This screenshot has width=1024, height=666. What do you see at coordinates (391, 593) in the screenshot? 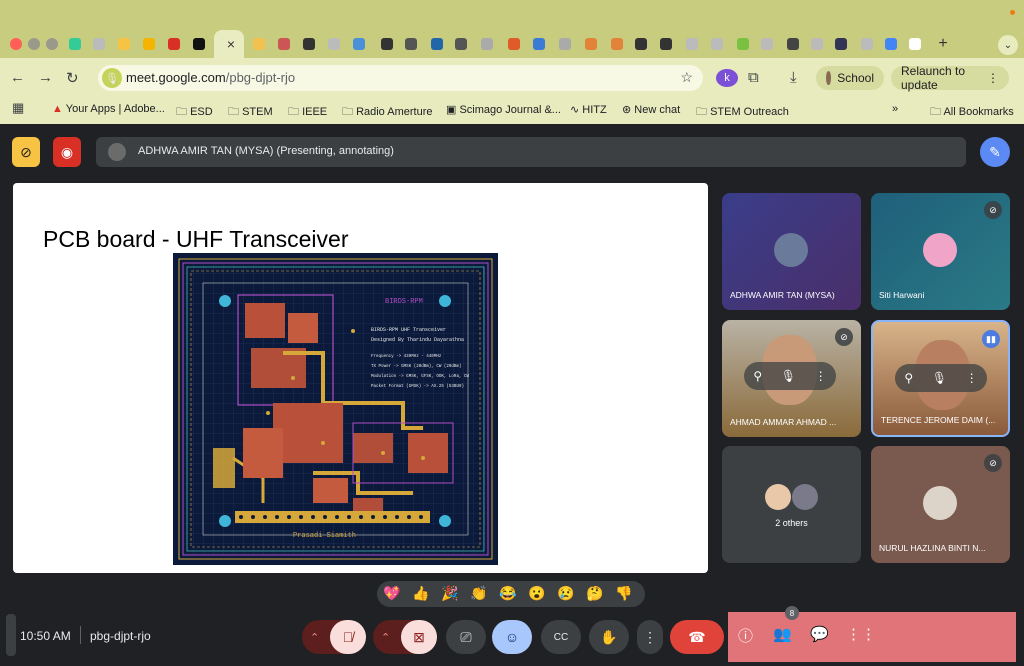
I see `reaction-heart: 💖` at bounding box center [391, 593].